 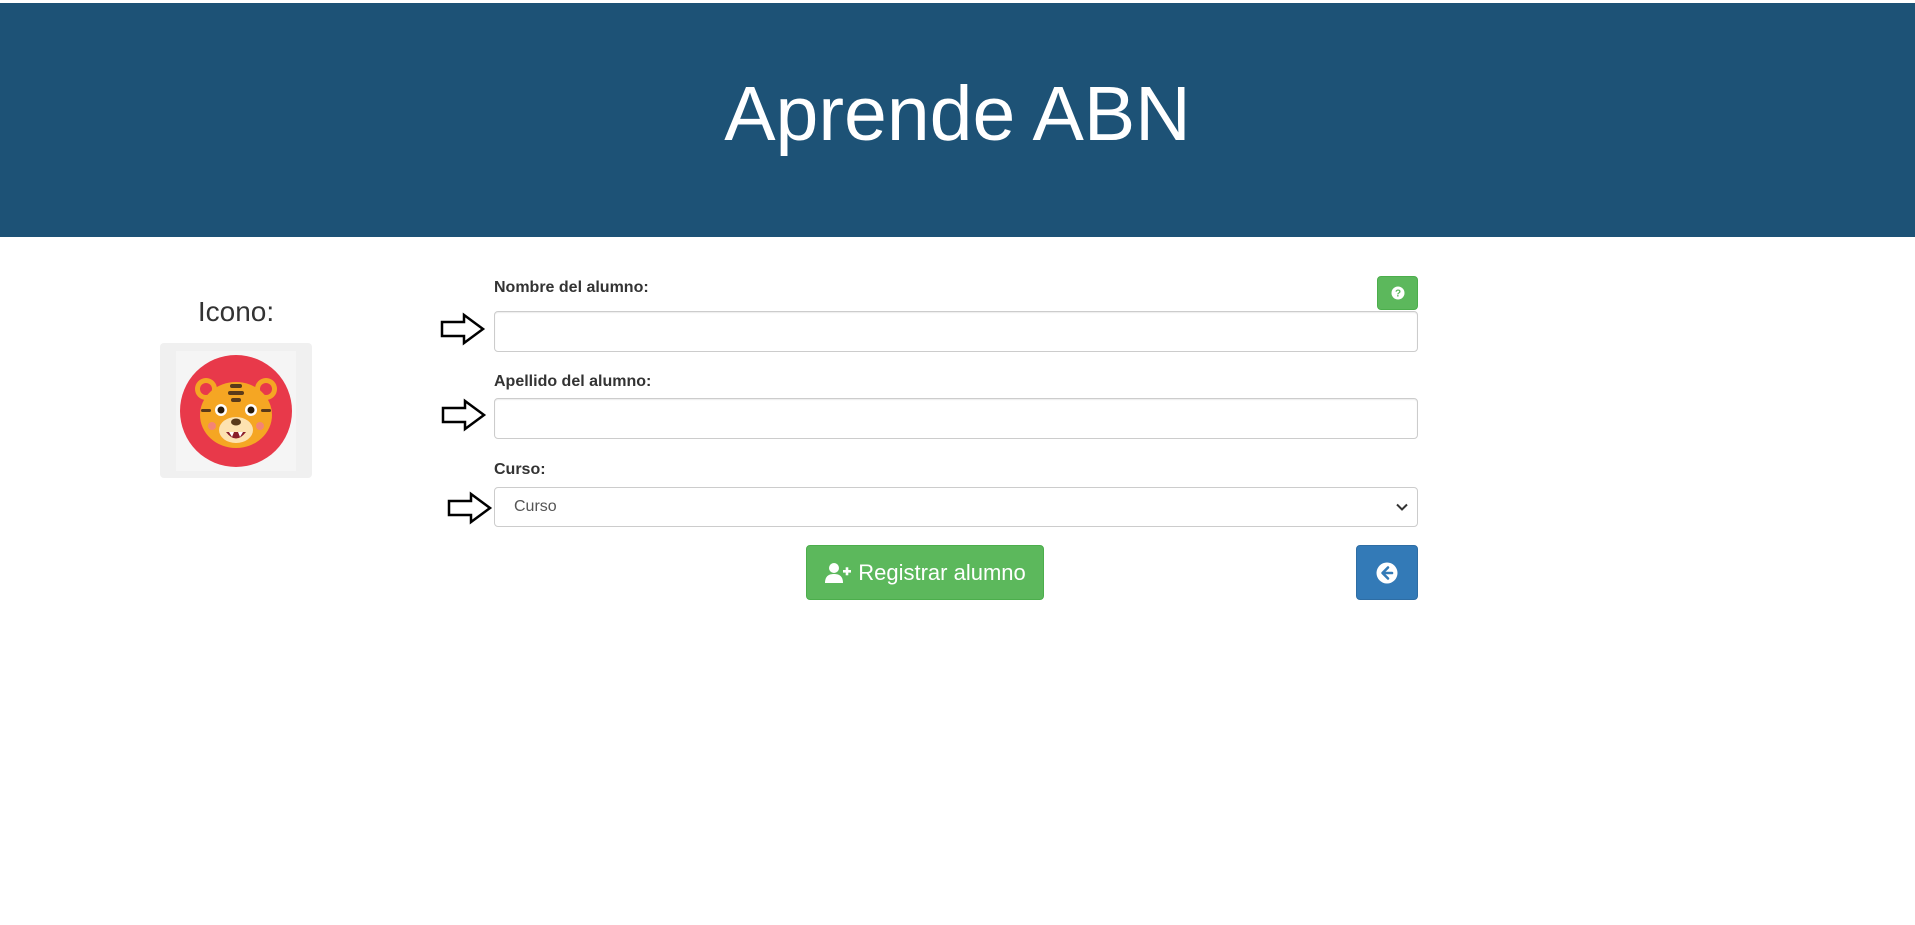 I want to click on register-student-label: Registrar alumno, so click(x=942, y=572).